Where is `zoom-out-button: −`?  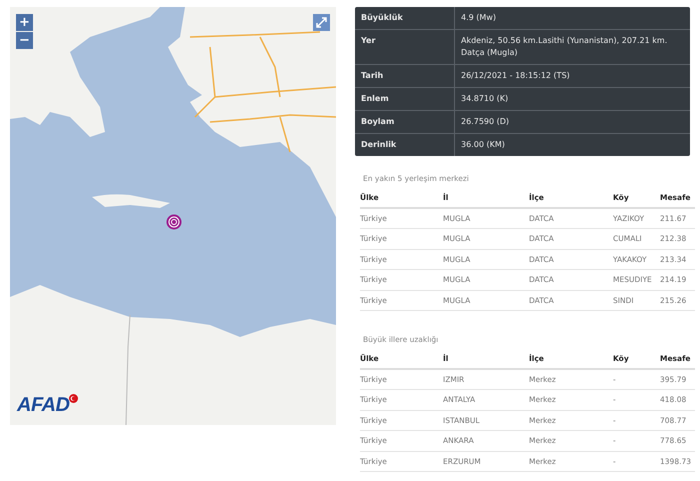
zoom-out-button: − is located at coordinates (24, 40).